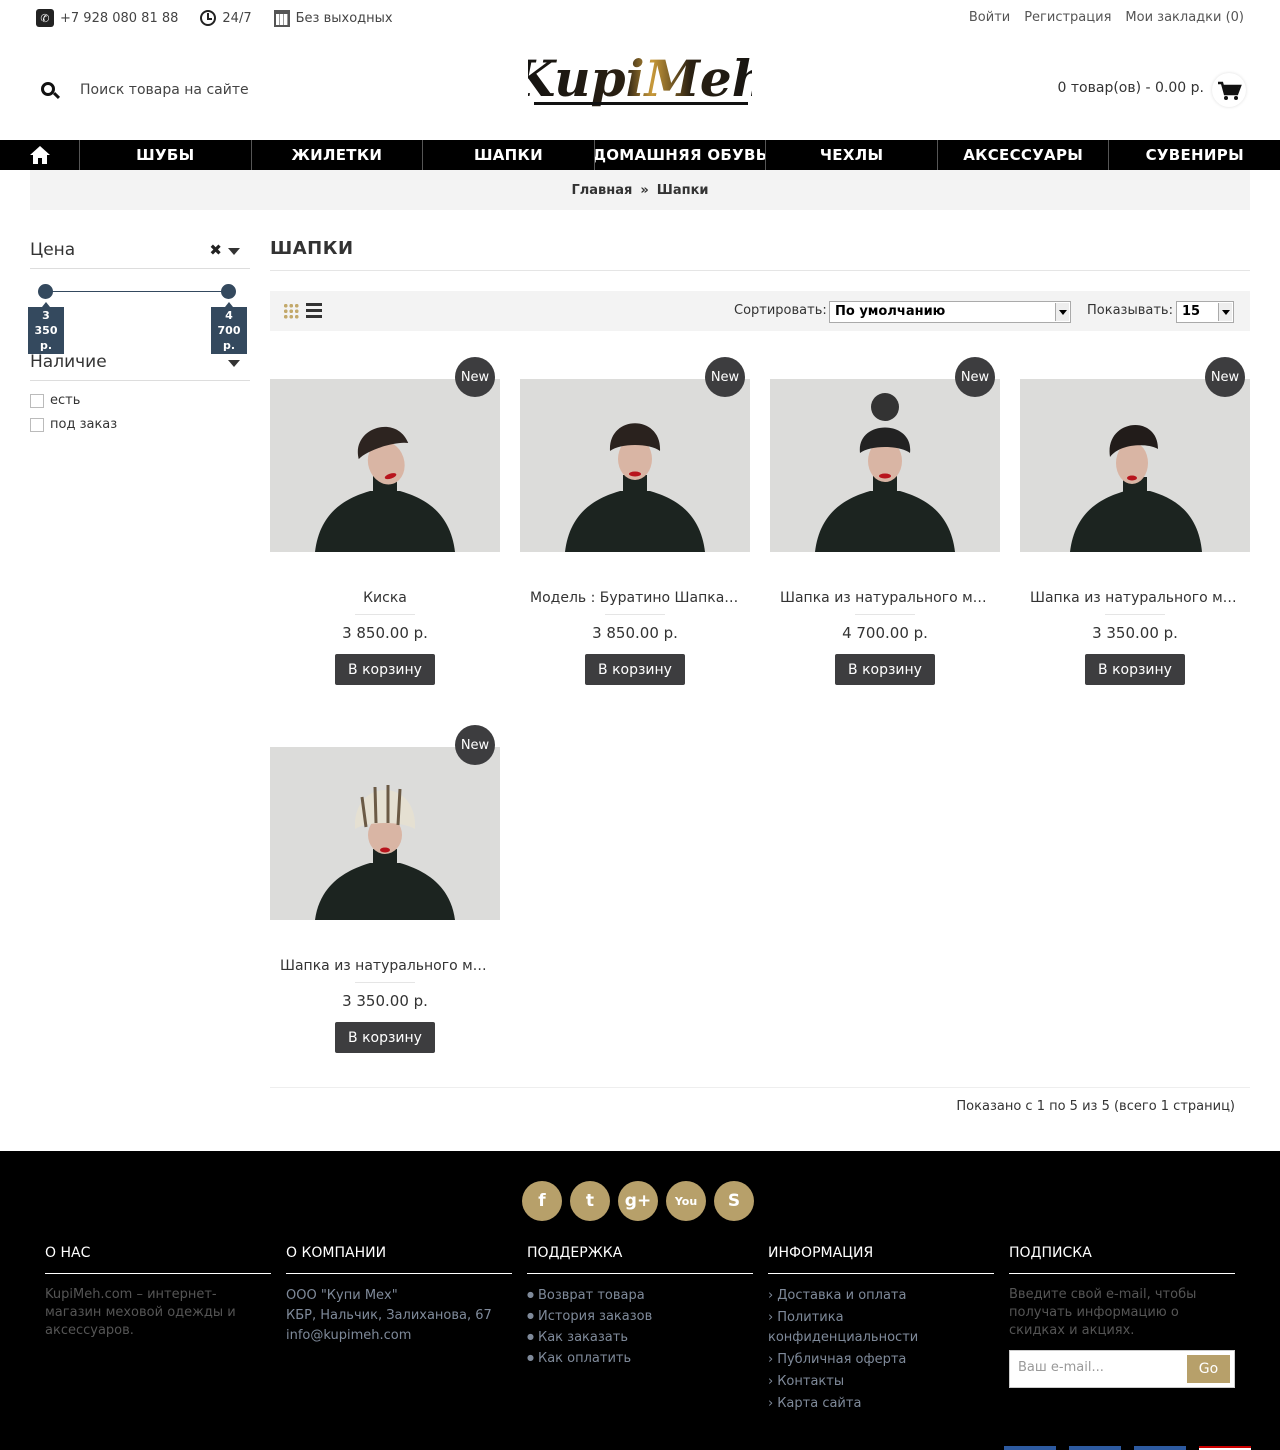 The width and height of the screenshot is (1280, 1450). I want to click on breadcrumb: Главная » Шапки, so click(640, 190).